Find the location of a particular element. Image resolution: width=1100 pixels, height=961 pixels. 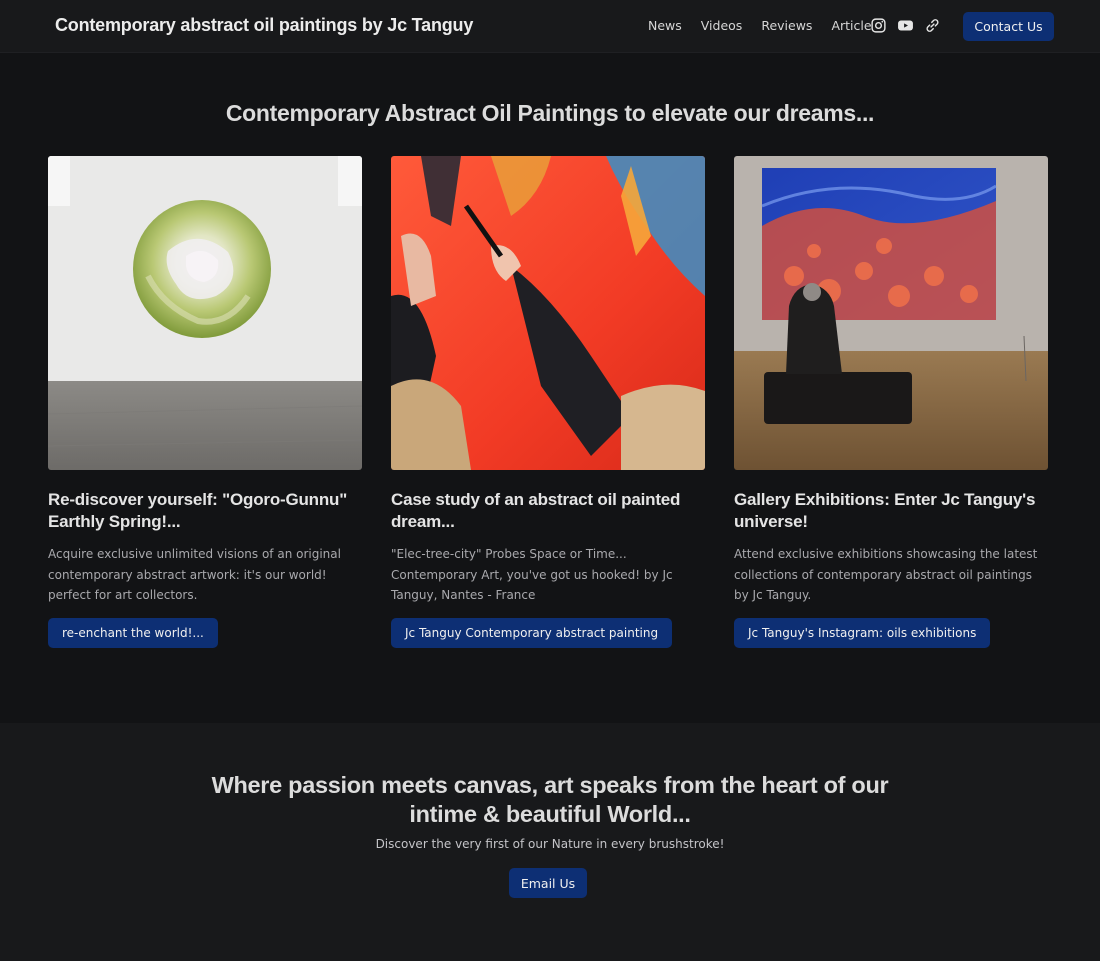

social-icons is located at coordinates (905, 25).